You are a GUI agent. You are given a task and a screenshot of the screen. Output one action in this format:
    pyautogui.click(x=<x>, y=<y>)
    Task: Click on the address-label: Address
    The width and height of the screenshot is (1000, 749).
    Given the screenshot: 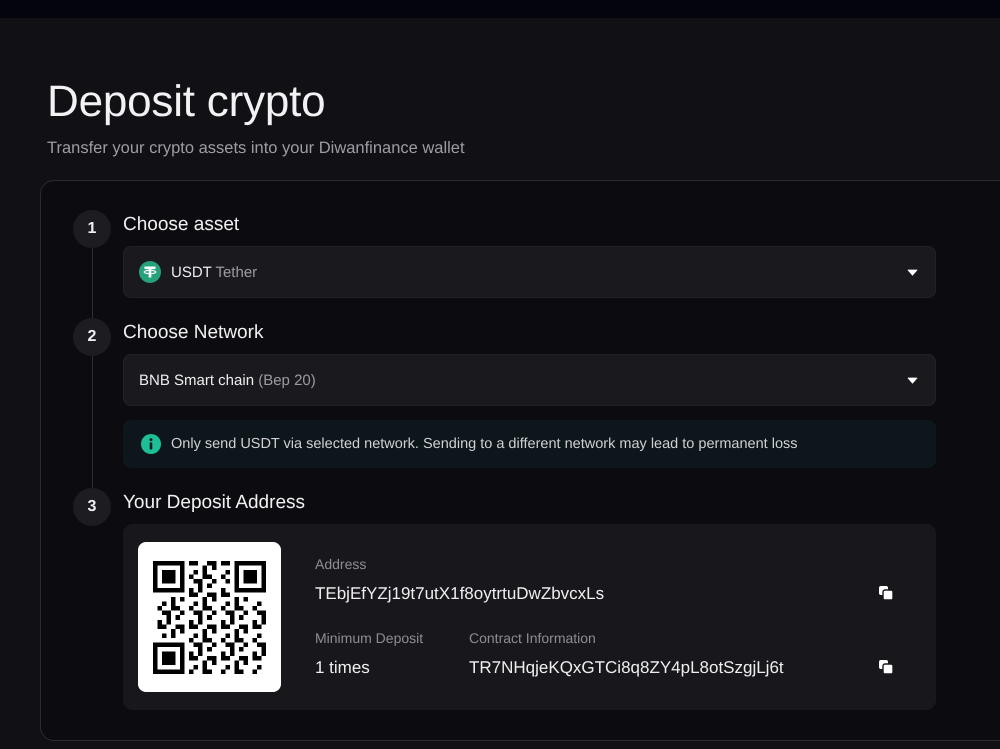 What is the action you would take?
    pyautogui.click(x=340, y=564)
    